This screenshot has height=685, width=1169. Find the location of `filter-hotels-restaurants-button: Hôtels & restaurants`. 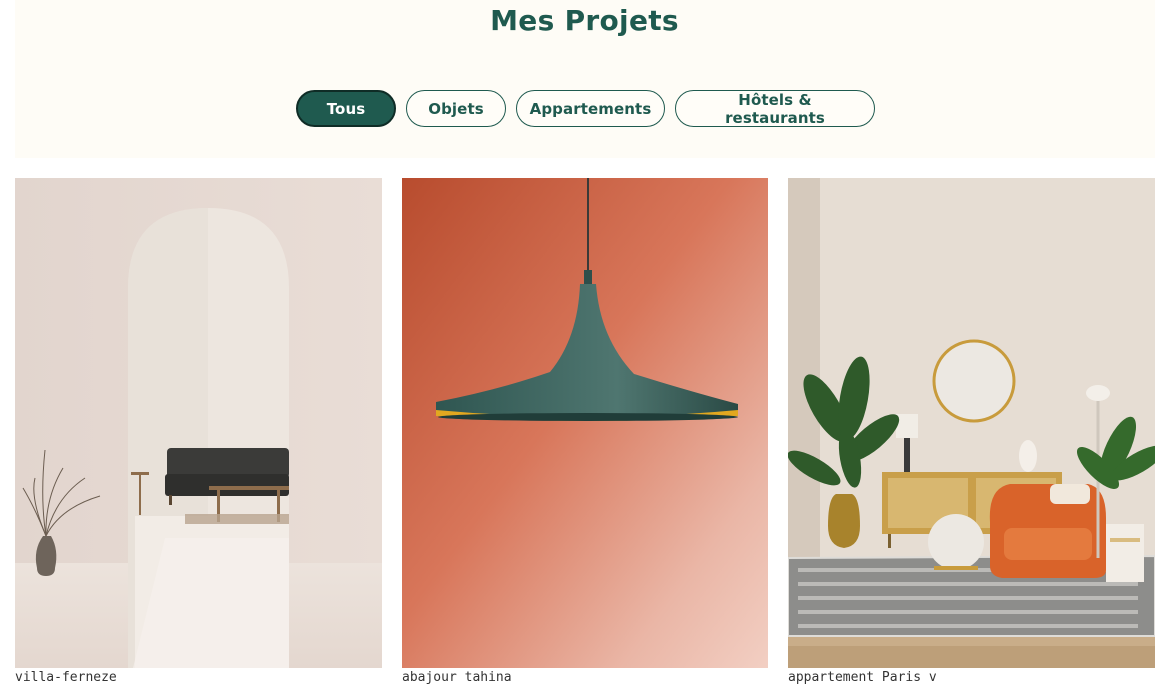

filter-hotels-restaurants-button: Hôtels & restaurants is located at coordinates (775, 108).